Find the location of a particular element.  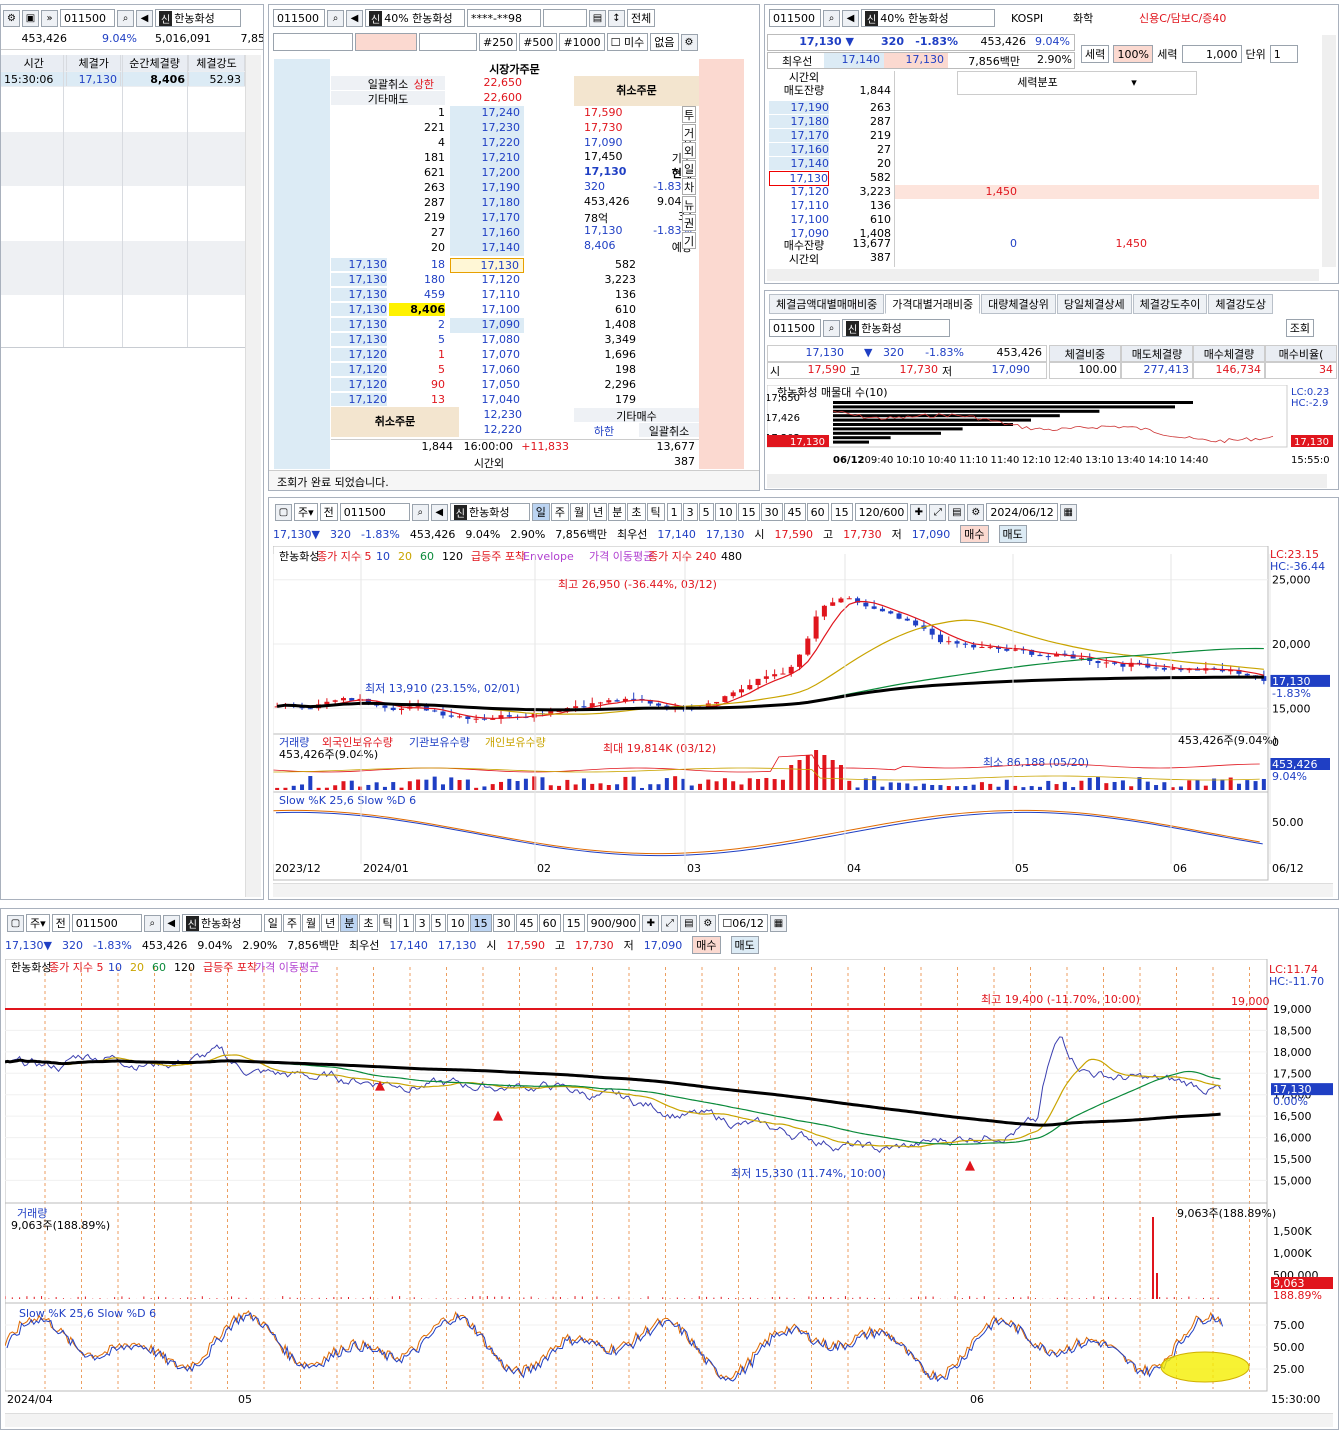

bid-price: 17,100 is located at coordinates (487, 310).